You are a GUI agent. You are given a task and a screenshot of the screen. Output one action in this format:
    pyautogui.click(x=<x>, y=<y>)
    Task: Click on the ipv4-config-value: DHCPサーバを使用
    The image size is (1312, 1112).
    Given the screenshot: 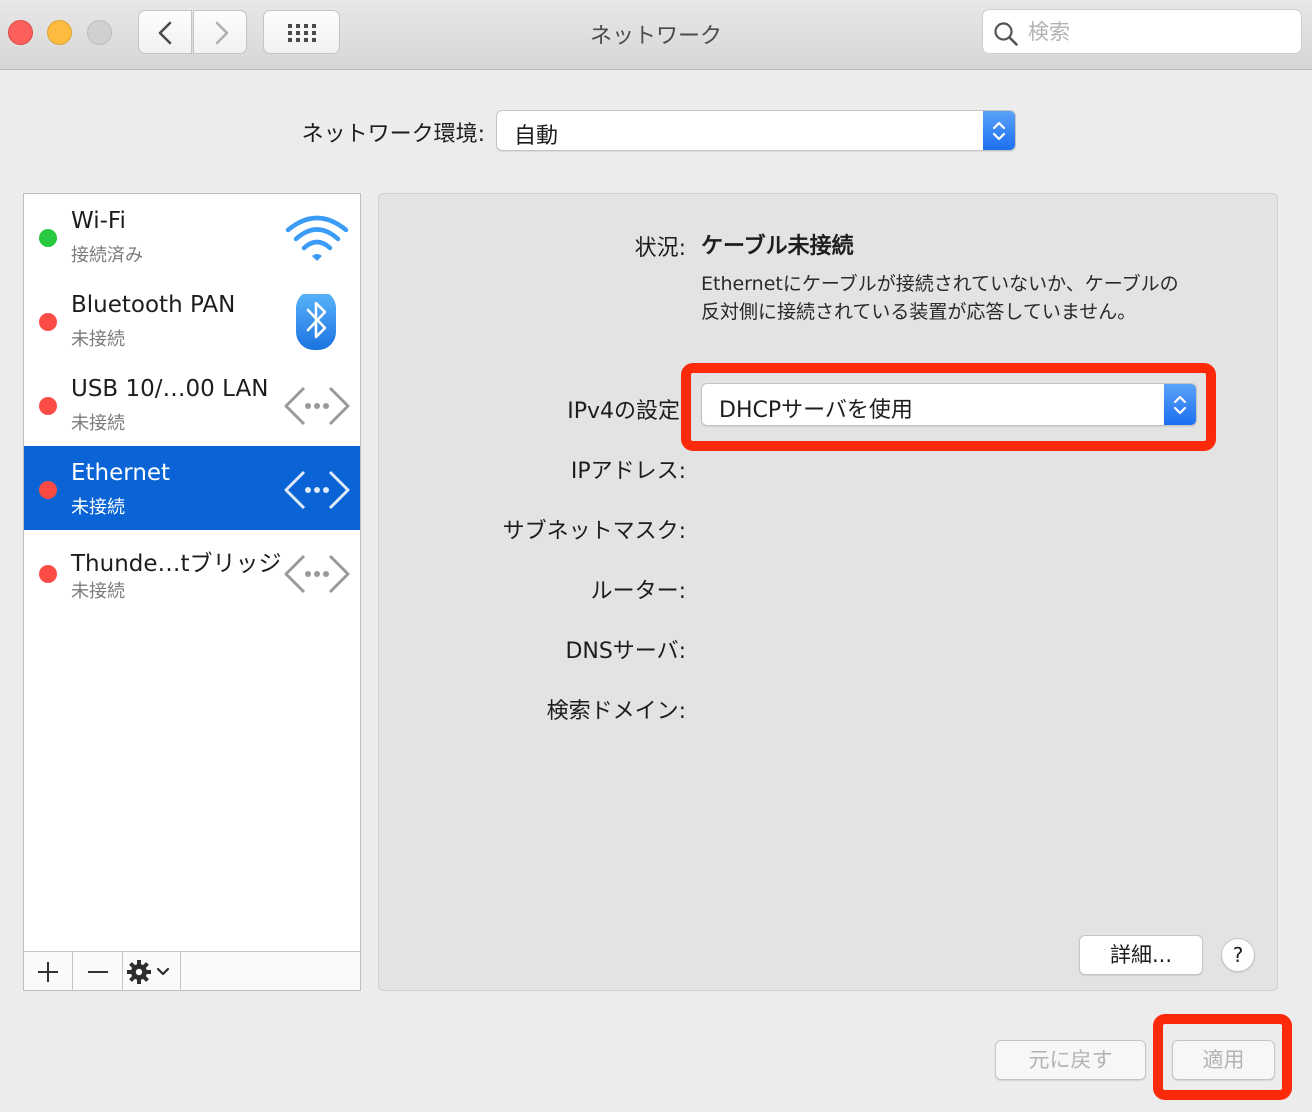 What is the action you would take?
    pyautogui.click(x=816, y=410)
    